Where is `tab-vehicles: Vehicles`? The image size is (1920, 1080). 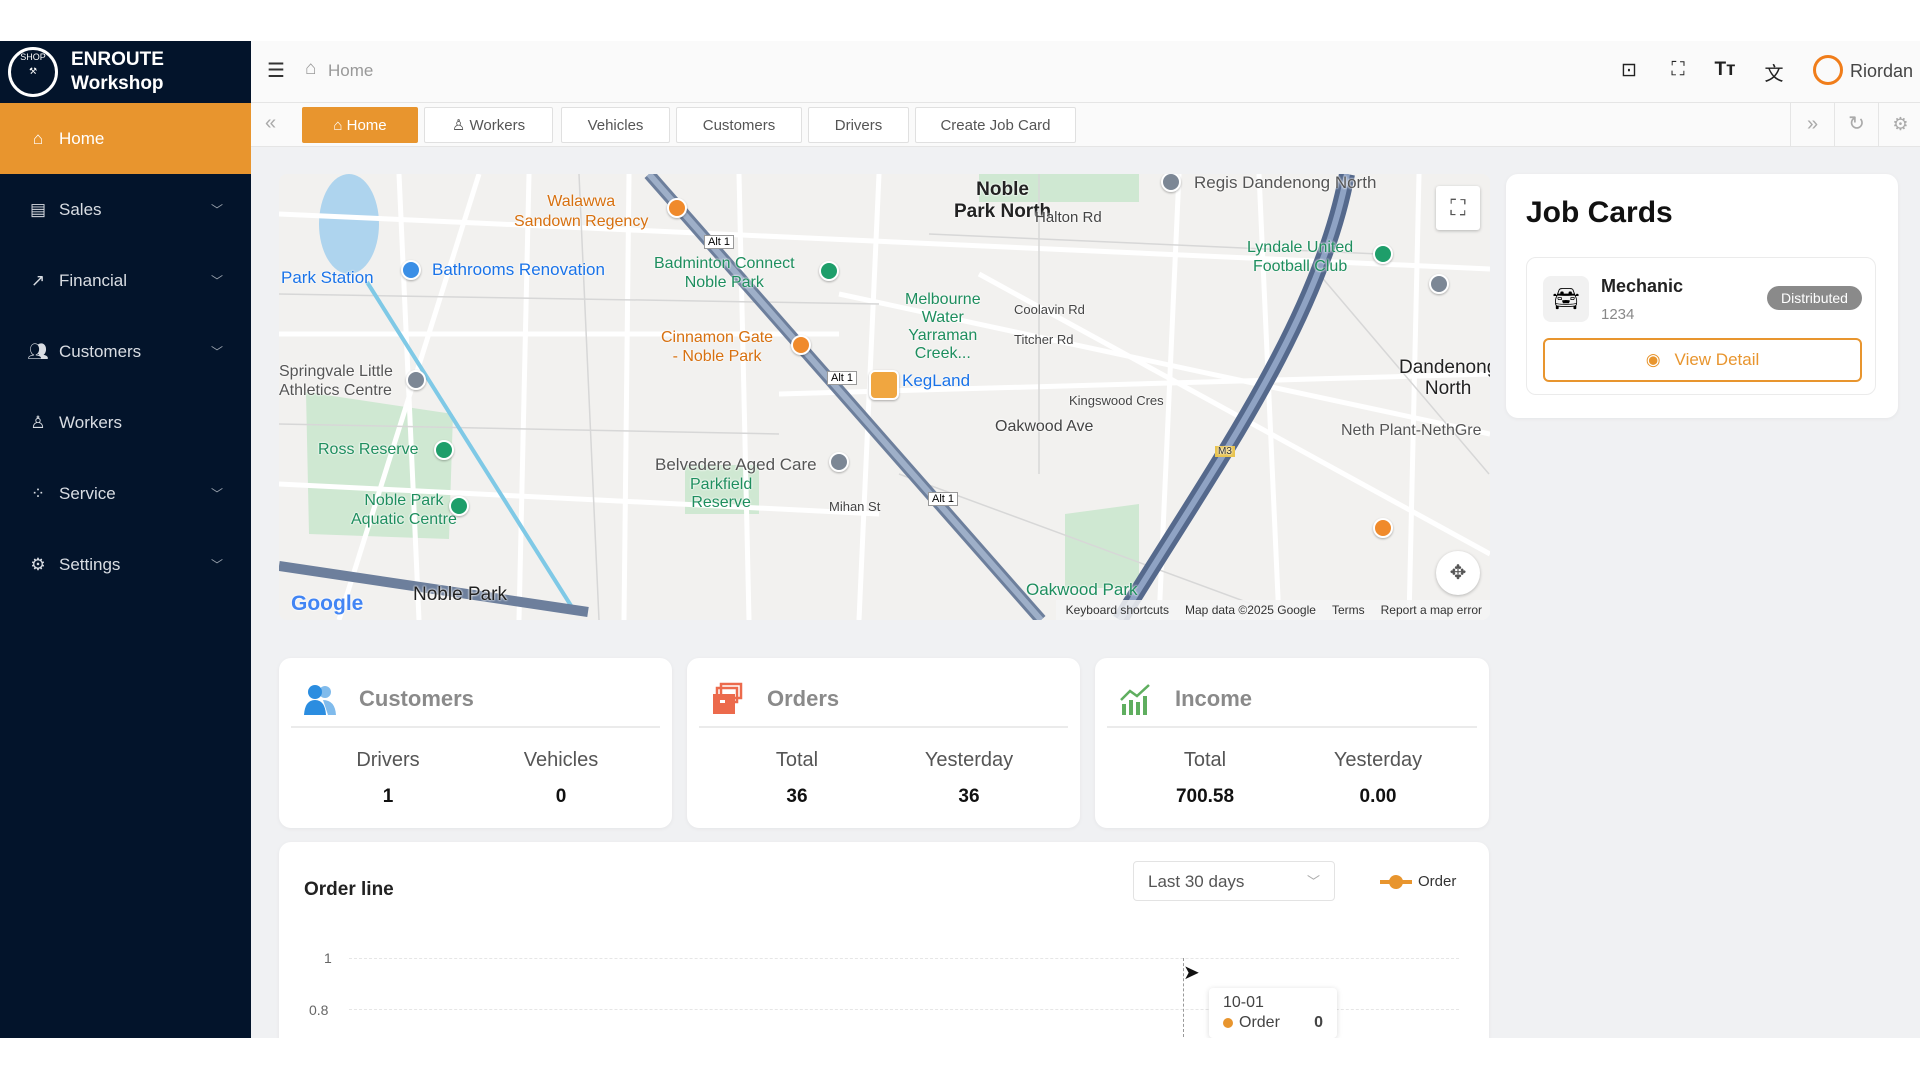
tab-vehicles: Vehicles is located at coordinates (615, 125).